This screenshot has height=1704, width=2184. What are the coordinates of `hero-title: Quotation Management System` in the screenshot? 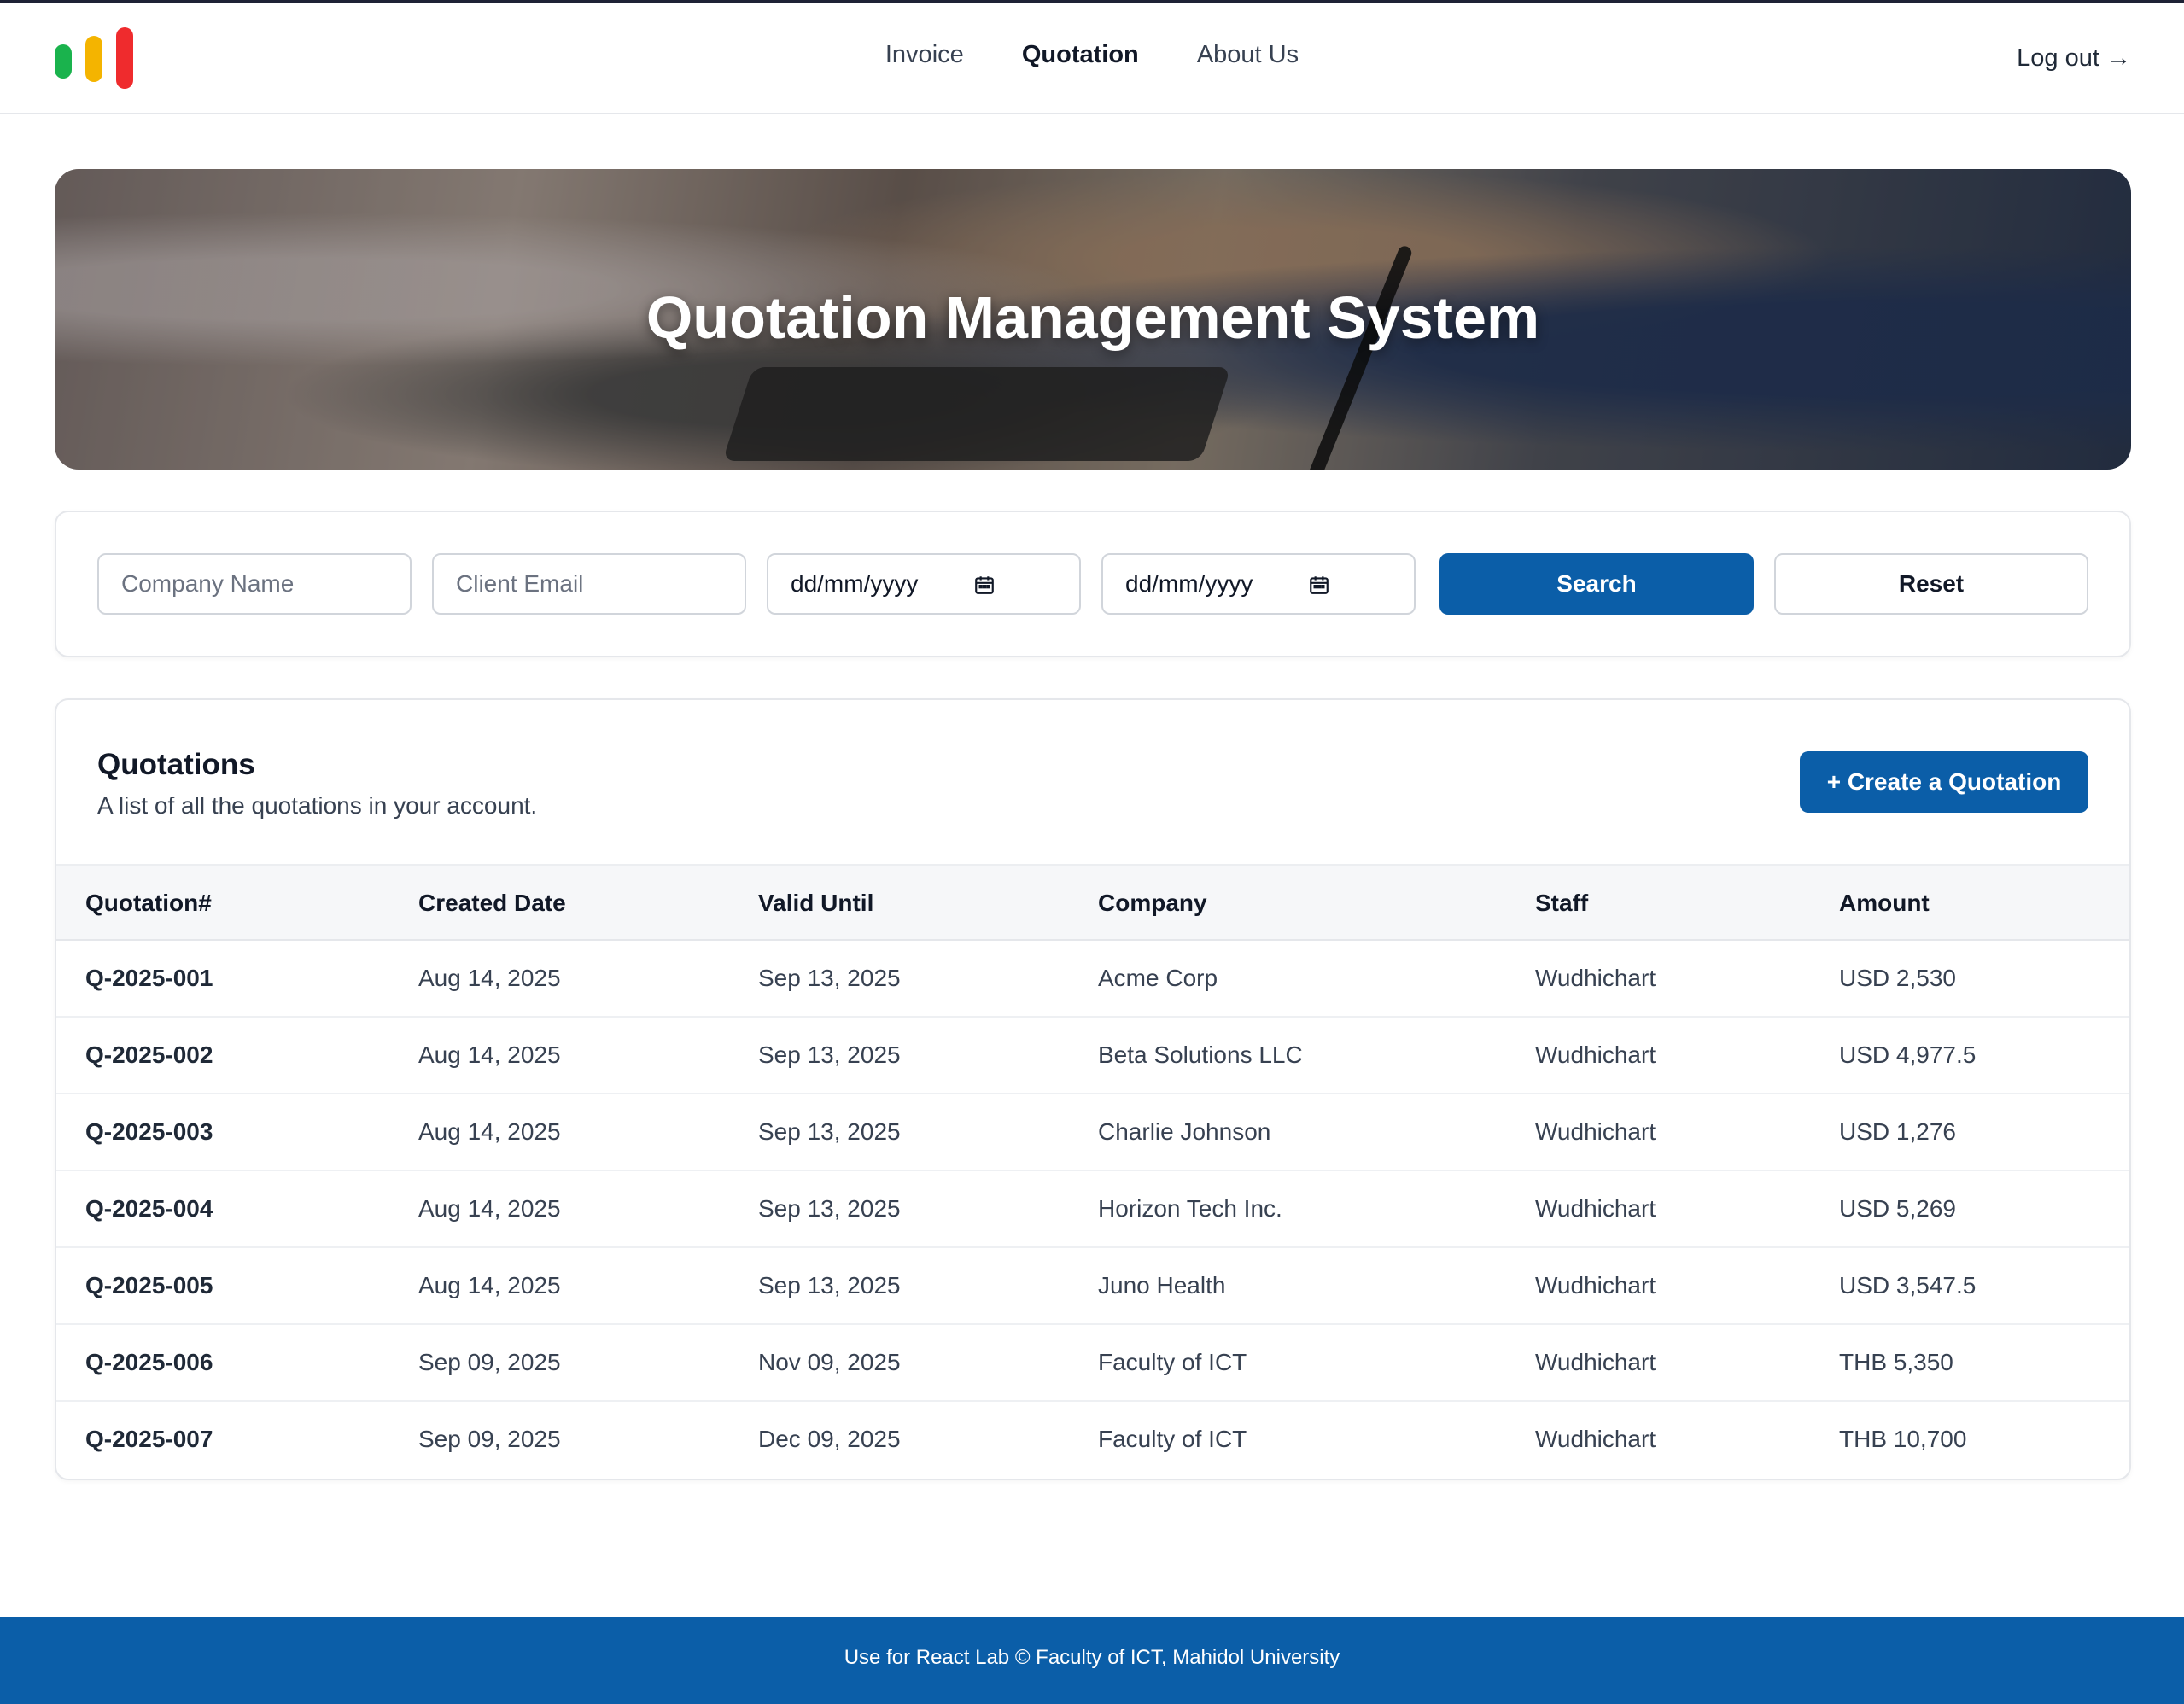 It's located at (1093, 317).